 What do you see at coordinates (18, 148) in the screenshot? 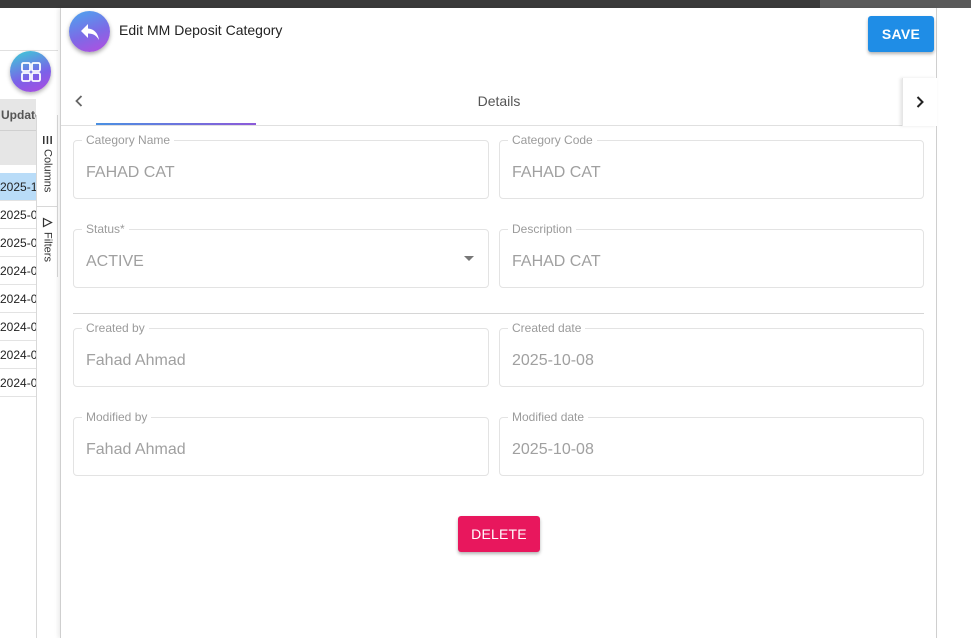
I see `grid-filter-row` at bounding box center [18, 148].